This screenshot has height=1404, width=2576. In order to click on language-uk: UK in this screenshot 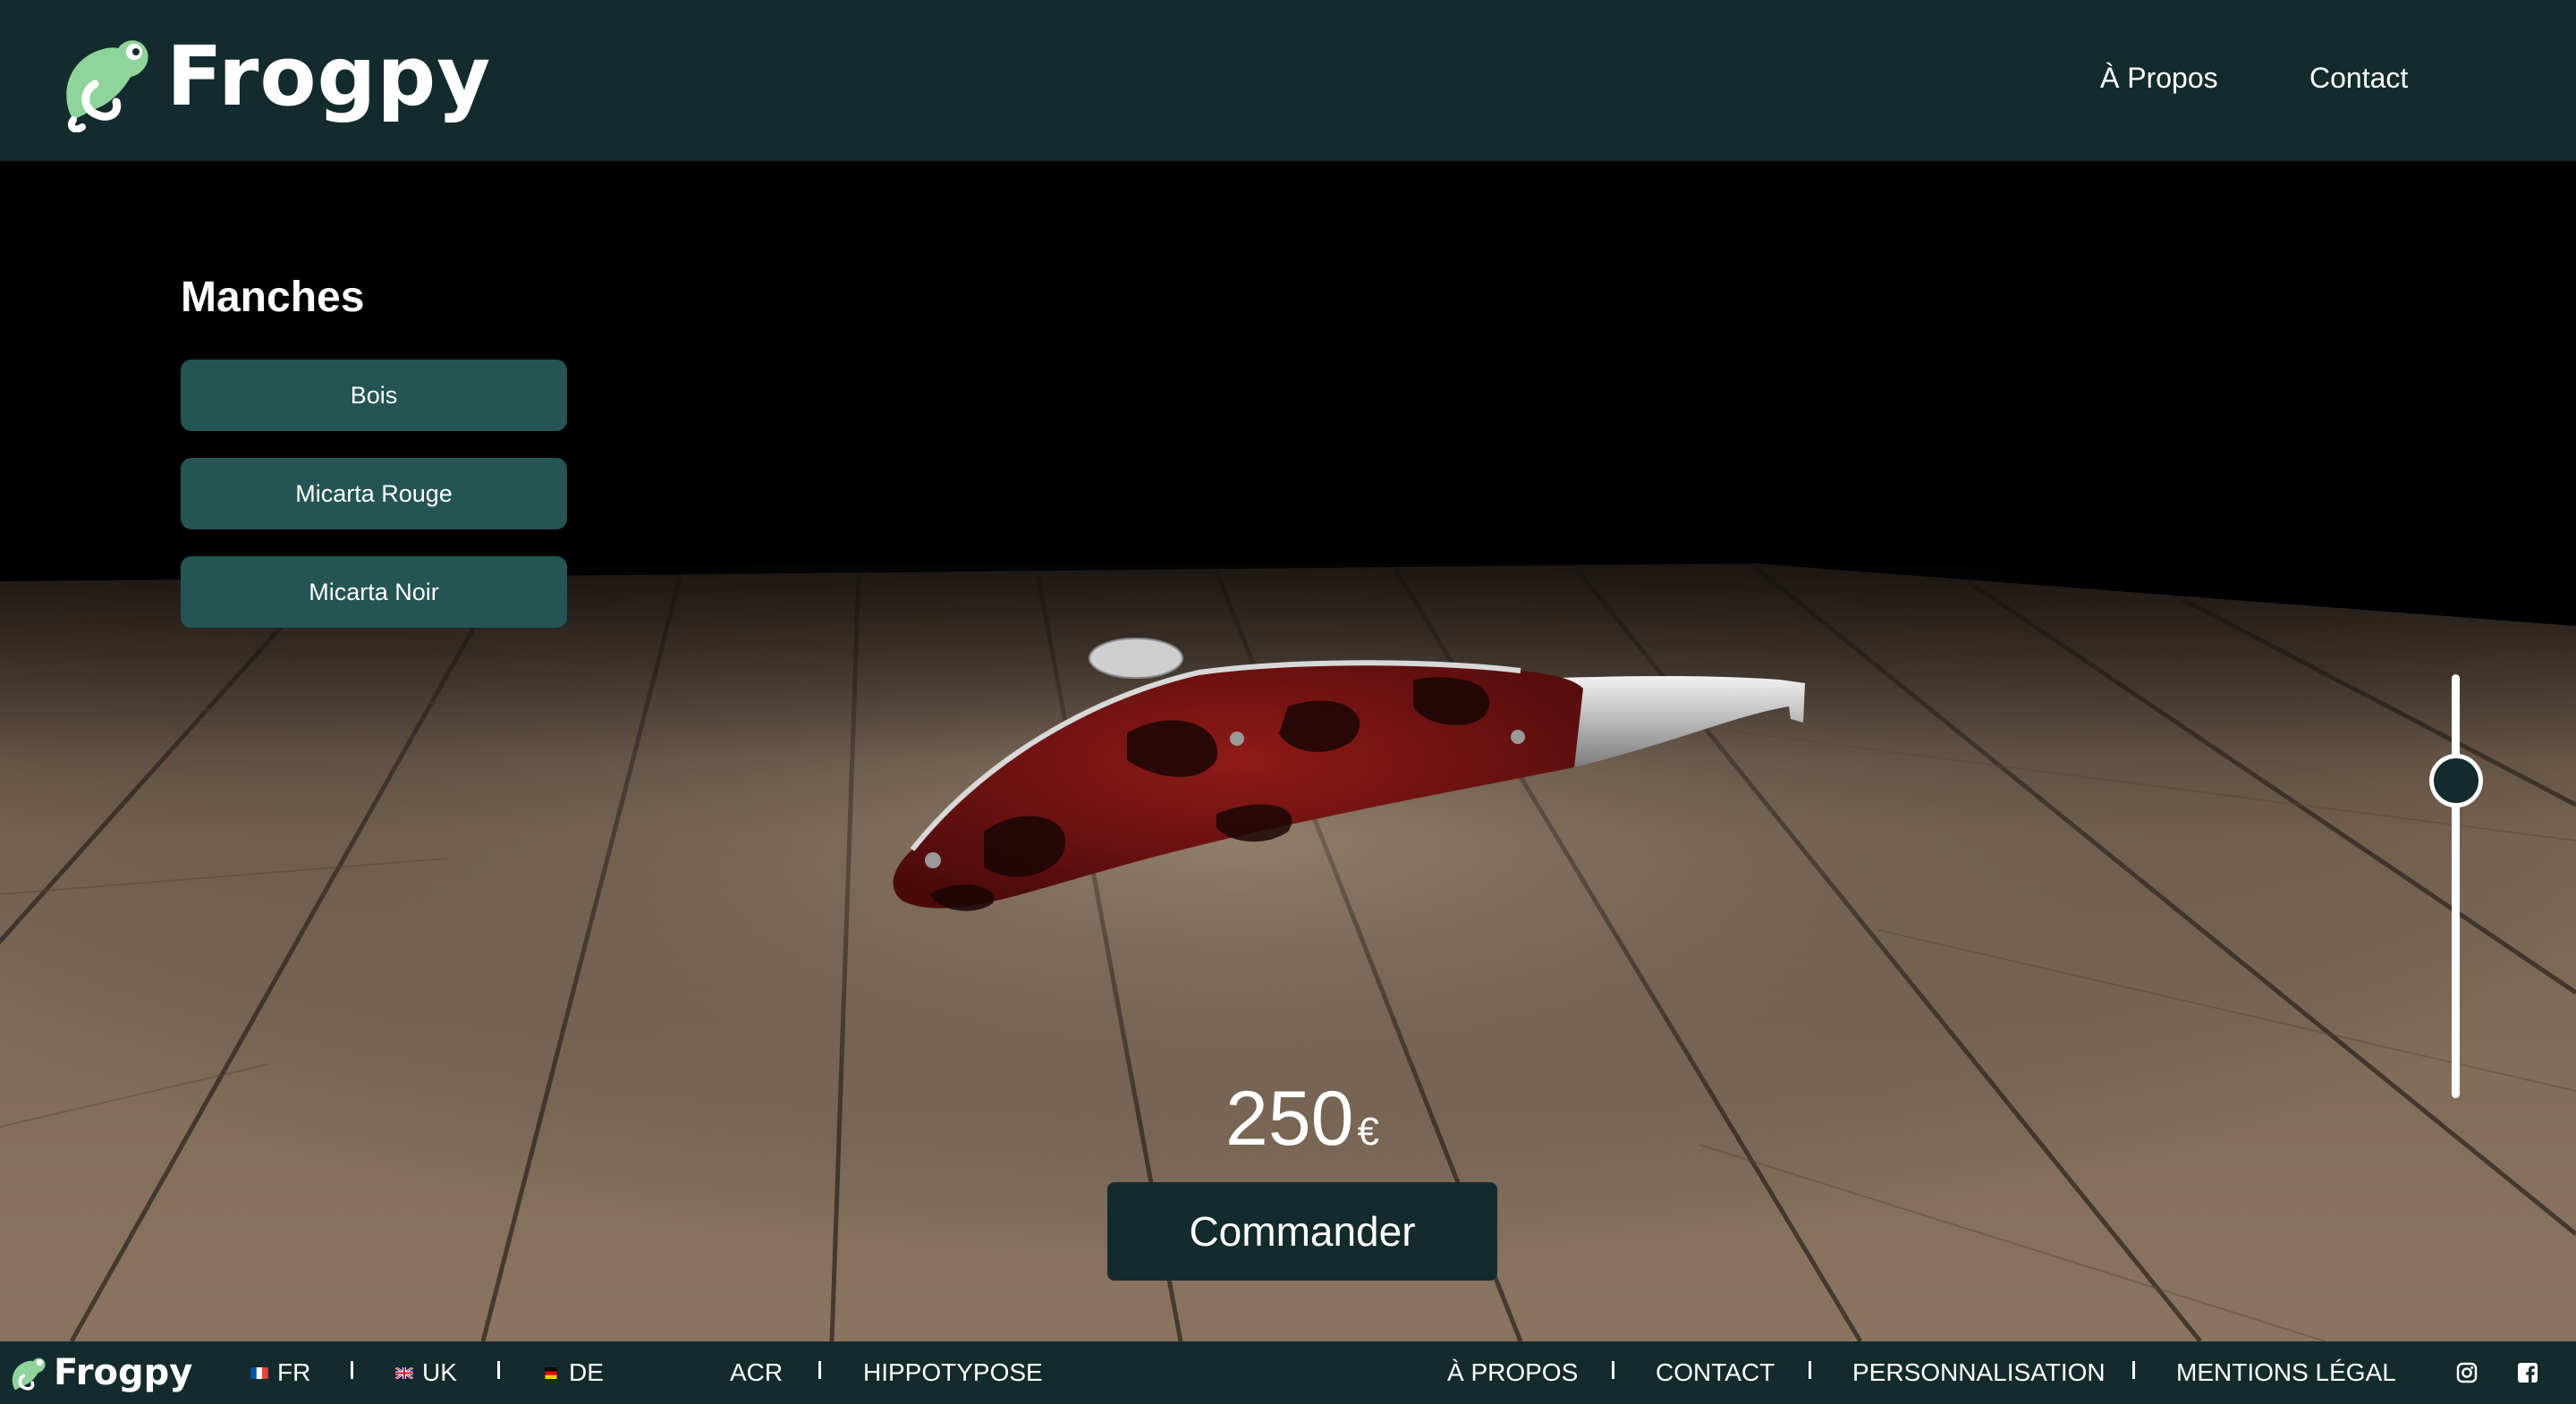, I will do `click(426, 1372)`.